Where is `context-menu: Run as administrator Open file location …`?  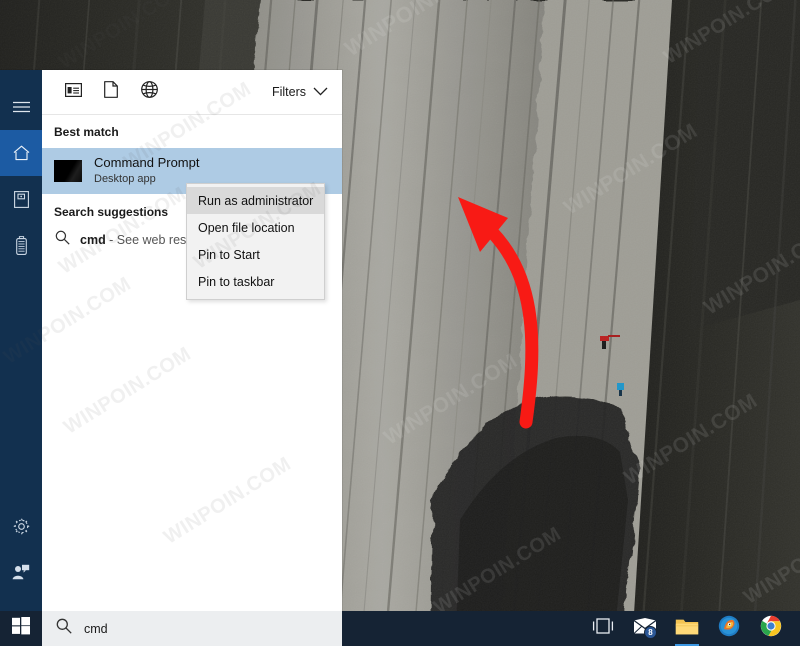 context-menu: Run as administrator Open file location … is located at coordinates (255, 241).